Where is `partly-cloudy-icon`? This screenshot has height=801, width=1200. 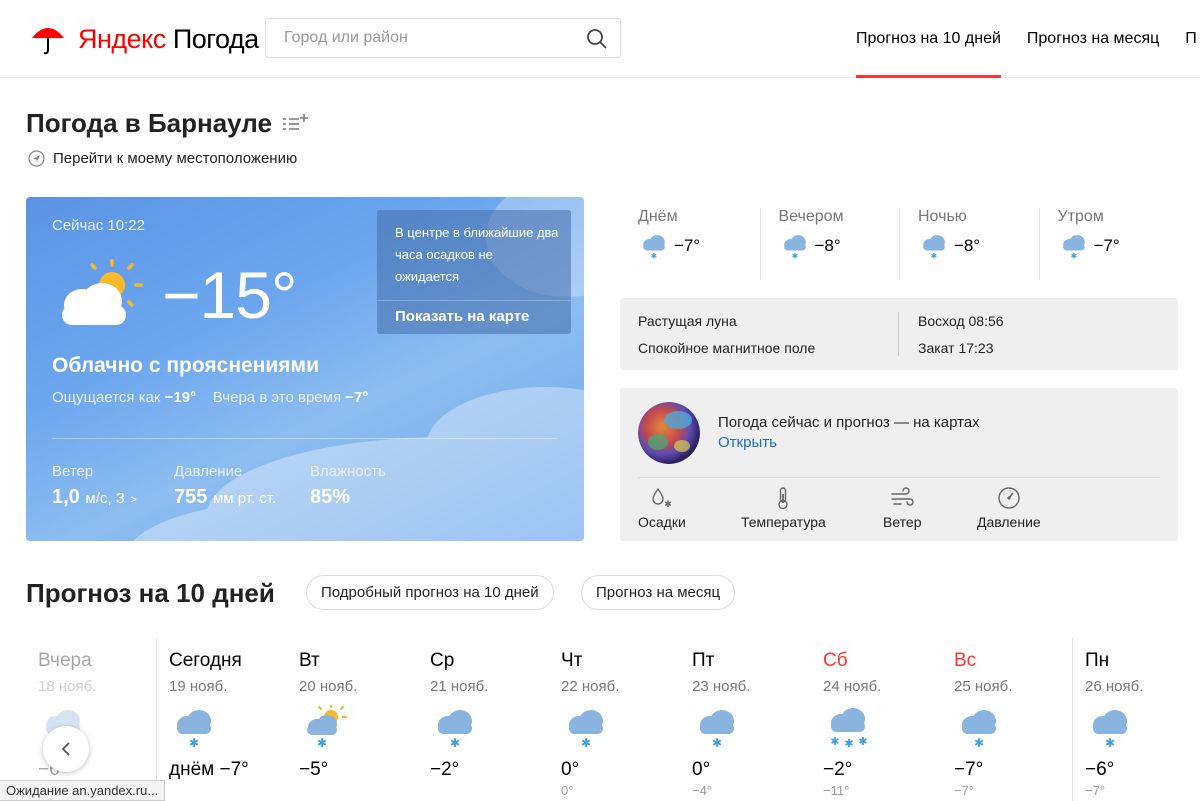
partly-cloudy-icon is located at coordinates (102, 292).